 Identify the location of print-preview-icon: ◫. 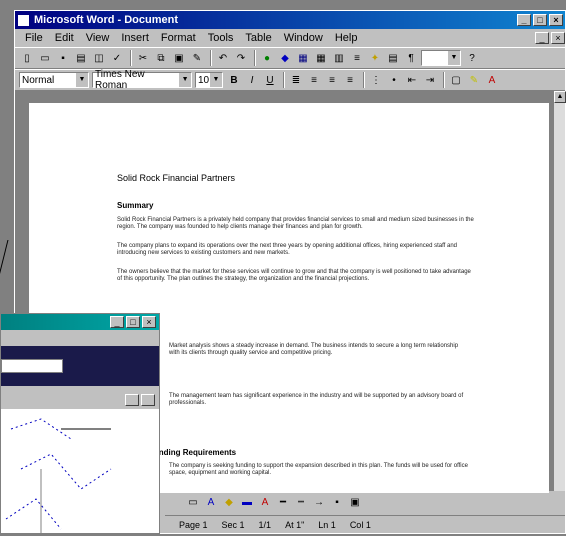
(99, 58).